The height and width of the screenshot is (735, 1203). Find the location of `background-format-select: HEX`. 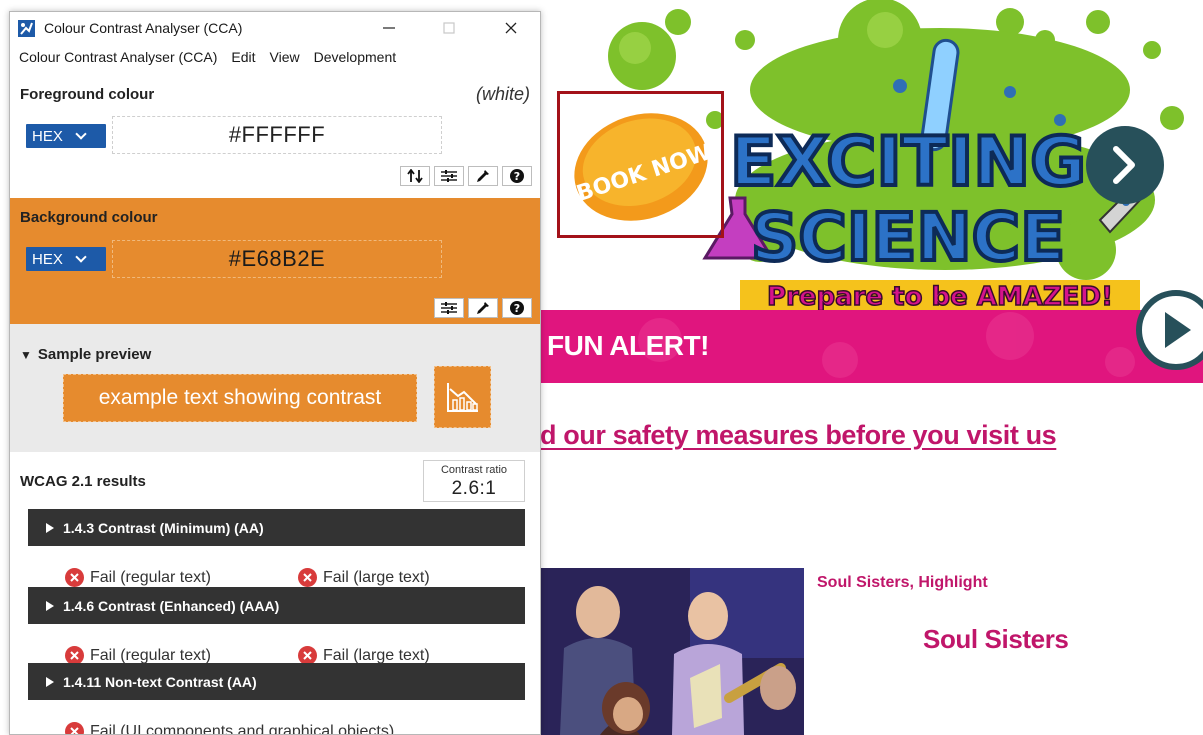

background-format-select: HEX is located at coordinates (66, 259).